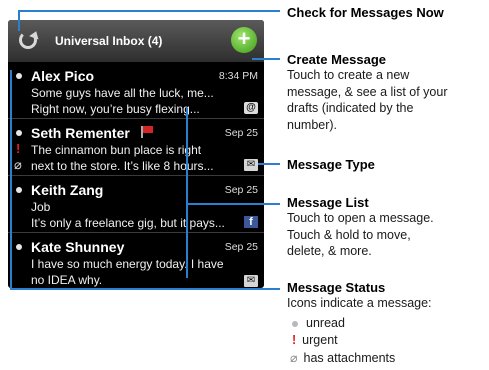 The width and height of the screenshot is (489, 370). Describe the element at coordinates (359, 303) in the screenshot. I see `callout-desc: Icons indicate a message:` at that location.